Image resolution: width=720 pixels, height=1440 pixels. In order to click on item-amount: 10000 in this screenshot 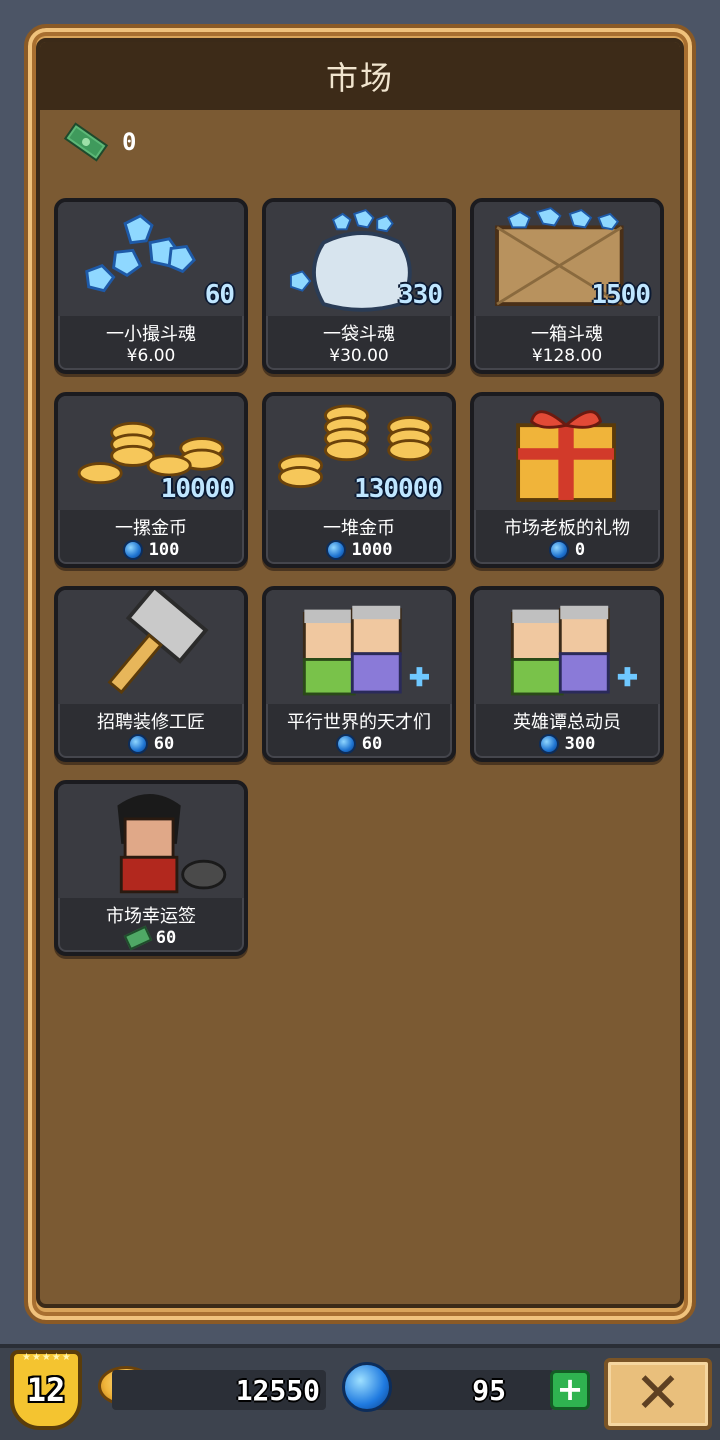, I will do `click(197, 489)`.